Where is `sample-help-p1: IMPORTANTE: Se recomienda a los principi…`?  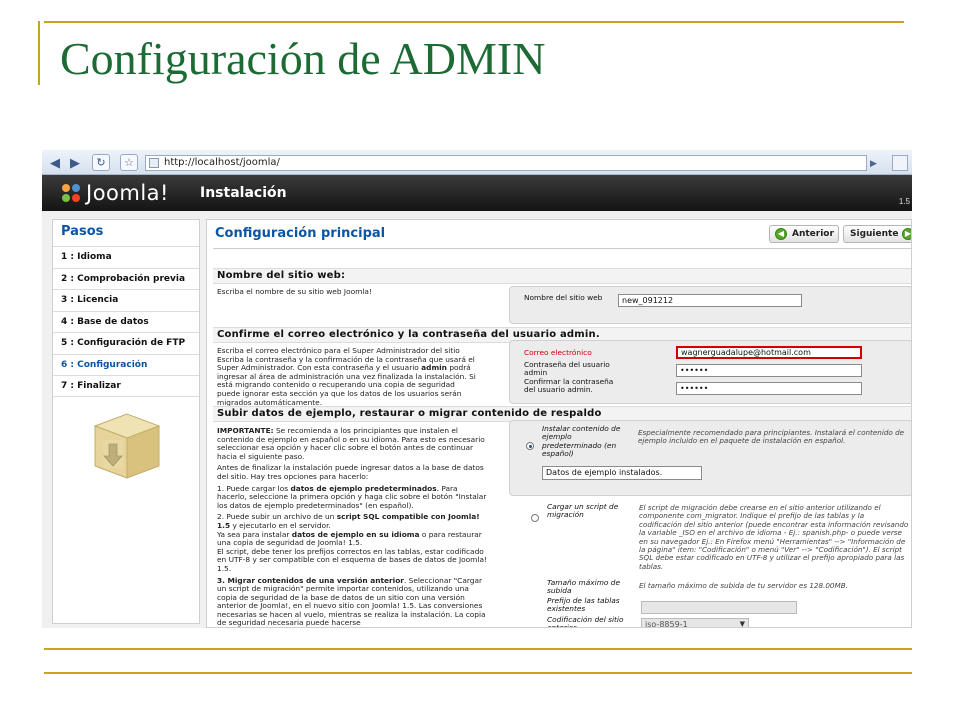
sample-help-p1: IMPORTANTE: Se recomienda a los principi… is located at coordinates (352, 443).